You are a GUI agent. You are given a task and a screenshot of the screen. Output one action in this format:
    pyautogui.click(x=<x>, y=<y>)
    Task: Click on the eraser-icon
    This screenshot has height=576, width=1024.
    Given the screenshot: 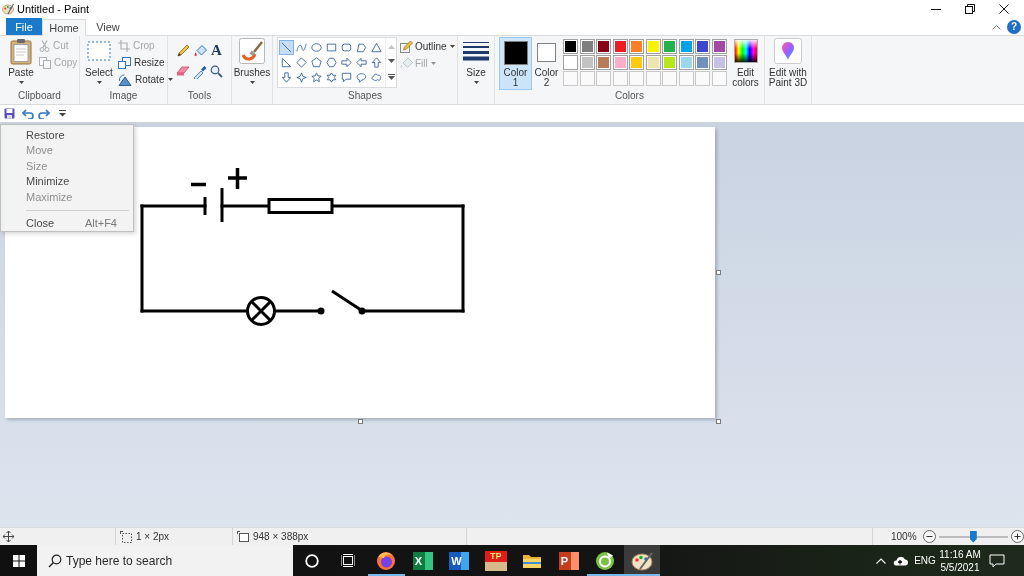 What is the action you would take?
    pyautogui.click(x=182, y=71)
    